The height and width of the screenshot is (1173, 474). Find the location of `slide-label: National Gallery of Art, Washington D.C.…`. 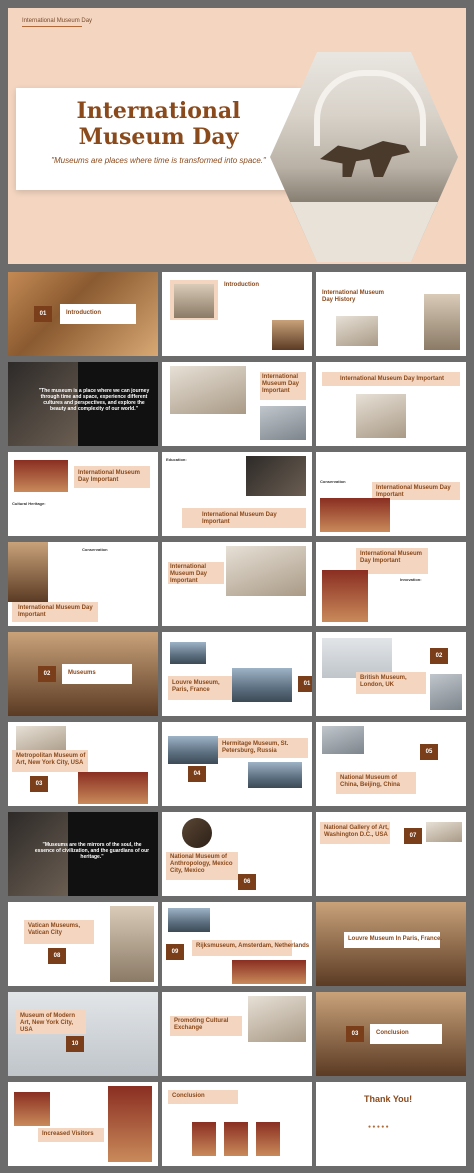

slide-label: National Gallery of Art, Washington D.C.… is located at coordinates (356, 831).